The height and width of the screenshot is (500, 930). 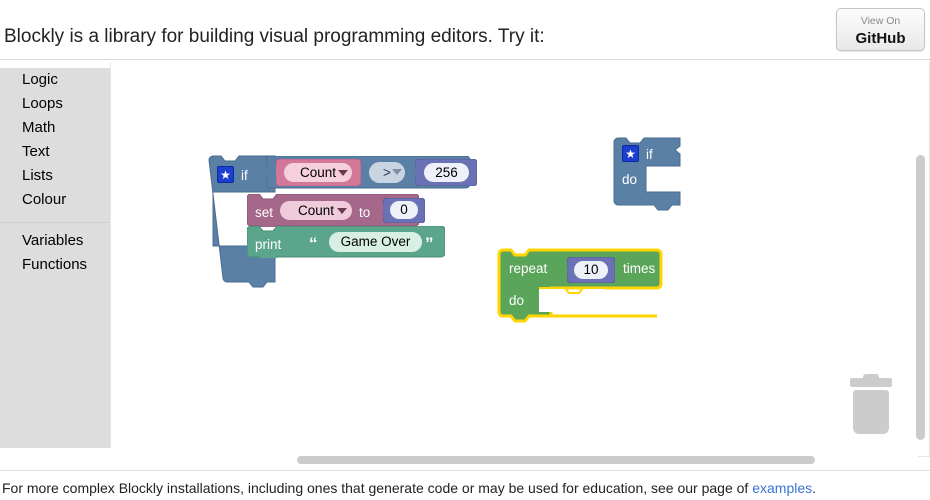 What do you see at coordinates (55, 265) in the screenshot?
I see `sidebar-item-functions: Functions` at bounding box center [55, 265].